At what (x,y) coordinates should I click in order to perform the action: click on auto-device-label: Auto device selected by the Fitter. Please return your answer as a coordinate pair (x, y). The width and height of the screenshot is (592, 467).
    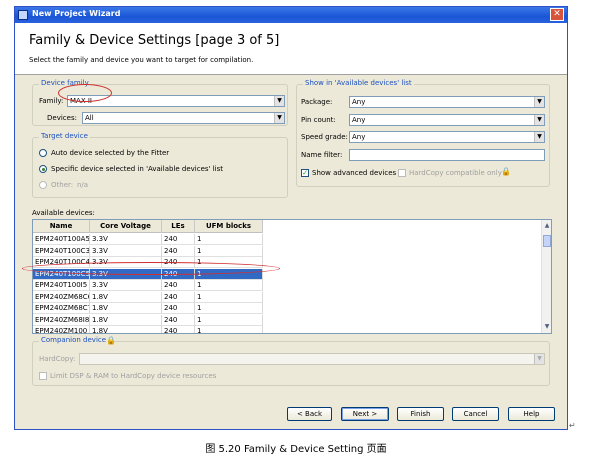
    Looking at the image, I should click on (110, 153).